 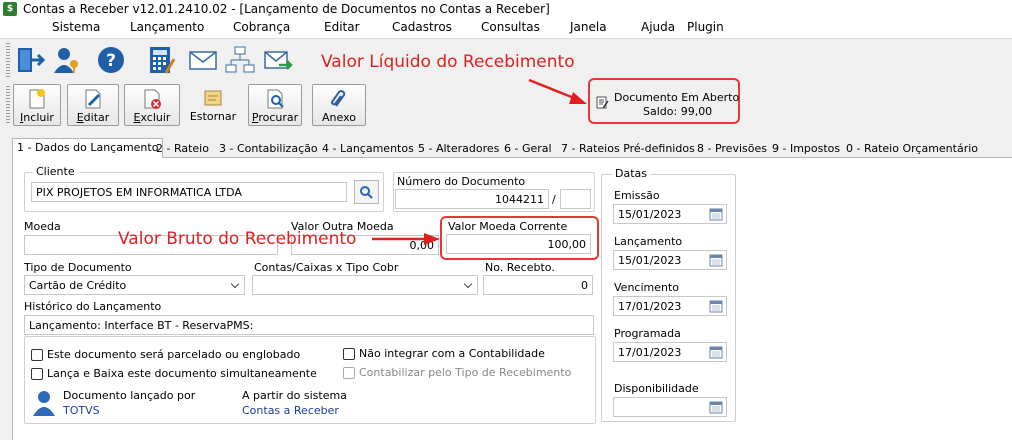 I want to click on excluir-button: Excluir, so click(x=152, y=105).